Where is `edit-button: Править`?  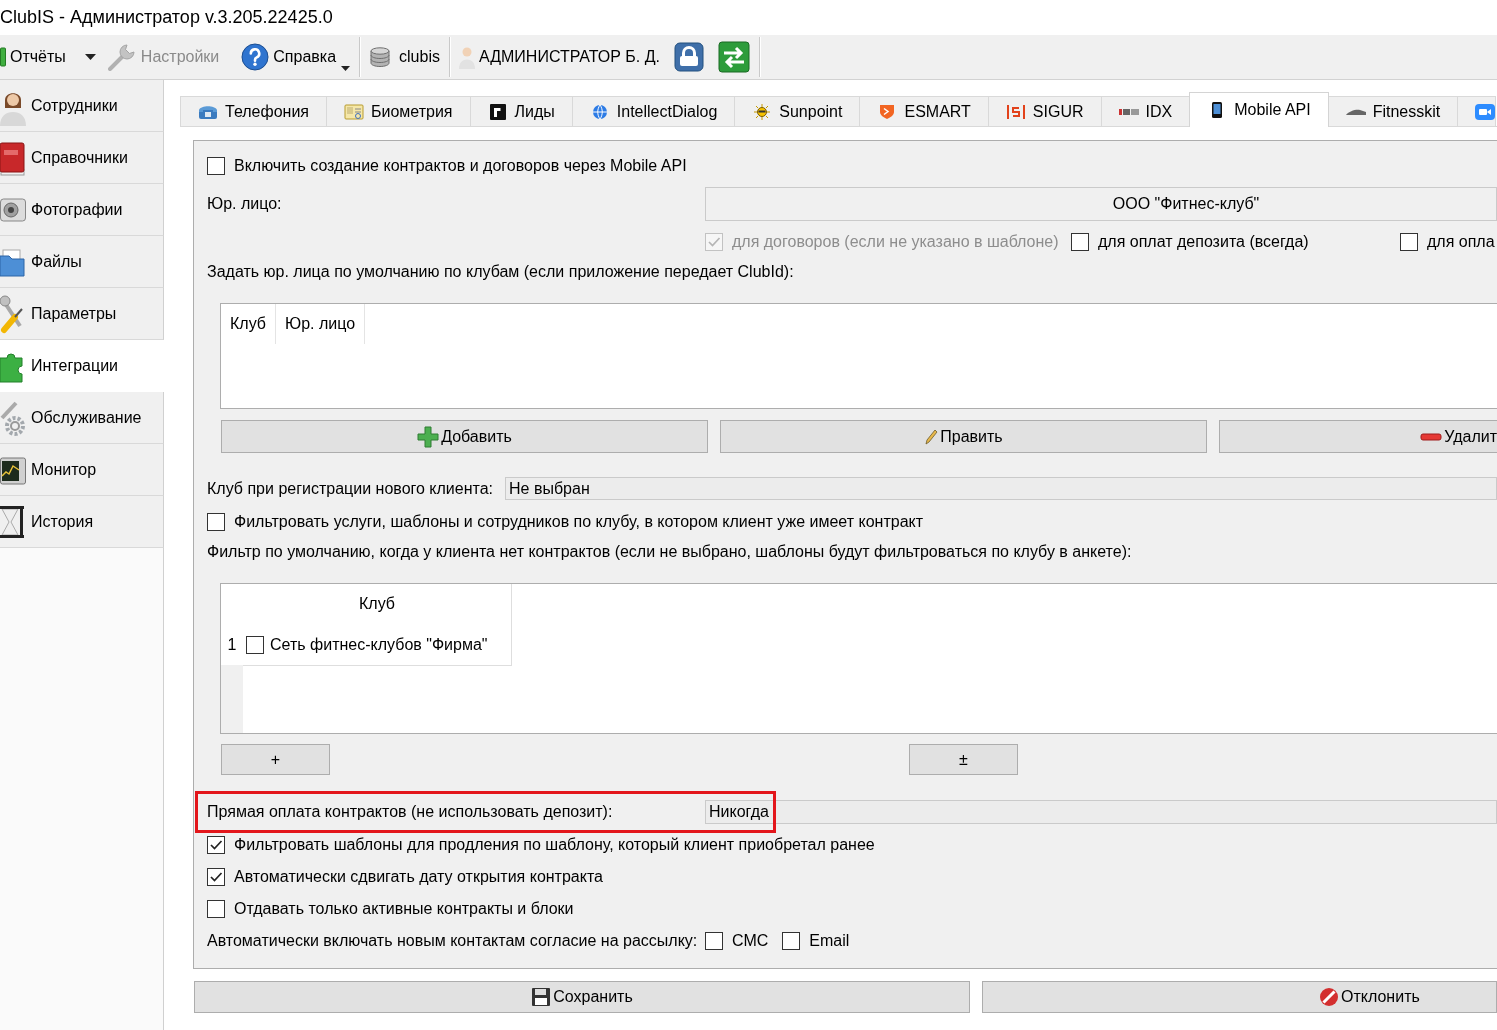
edit-button: Править is located at coordinates (963, 436).